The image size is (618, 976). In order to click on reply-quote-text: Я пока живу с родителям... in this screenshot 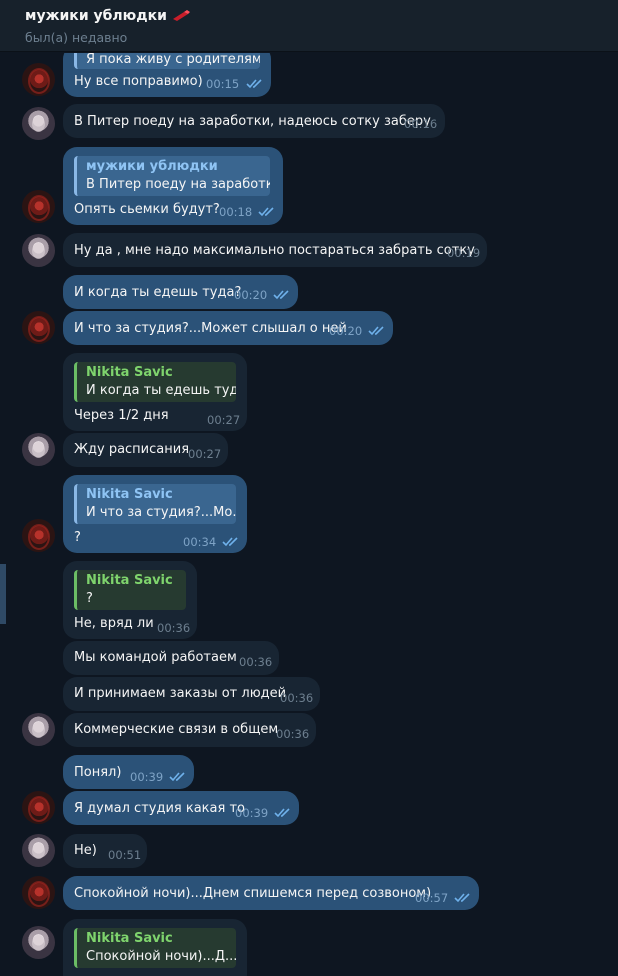, I will do `click(173, 60)`.